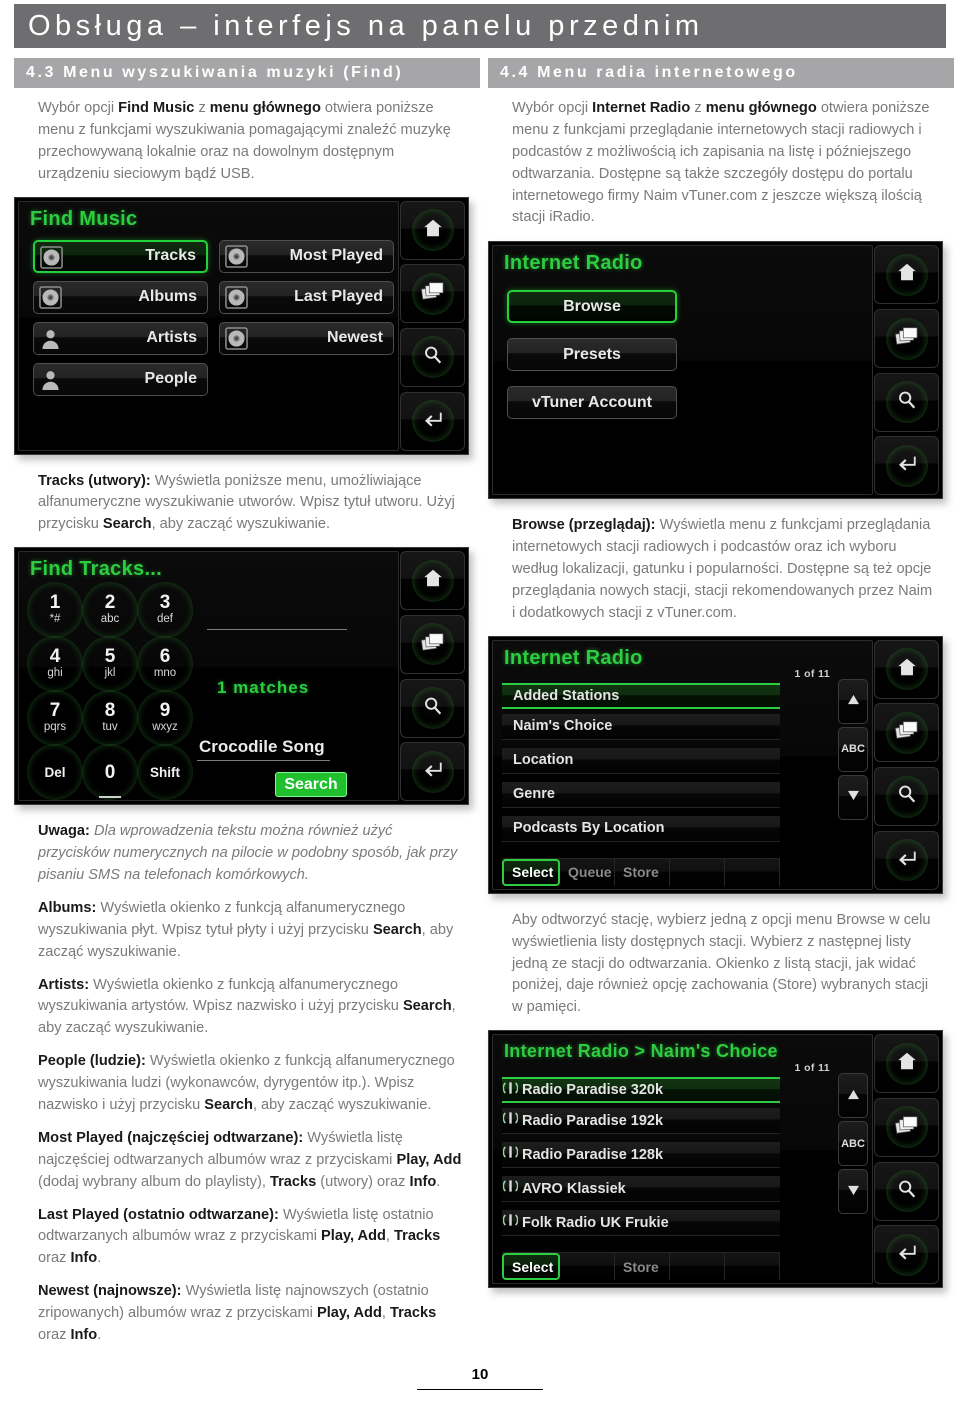  Describe the element at coordinates (640, 1121) in the screenshot. I see `list-item: Radio Paradise 192k` at that location.